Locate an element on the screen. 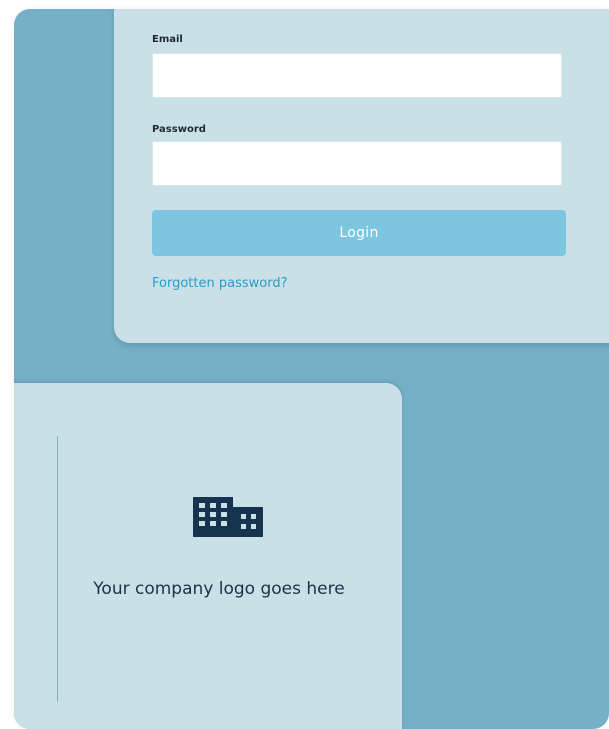 Image resolution: width=609 pixels, height=729 pixels. password-field is located at coordinates (357, 163).